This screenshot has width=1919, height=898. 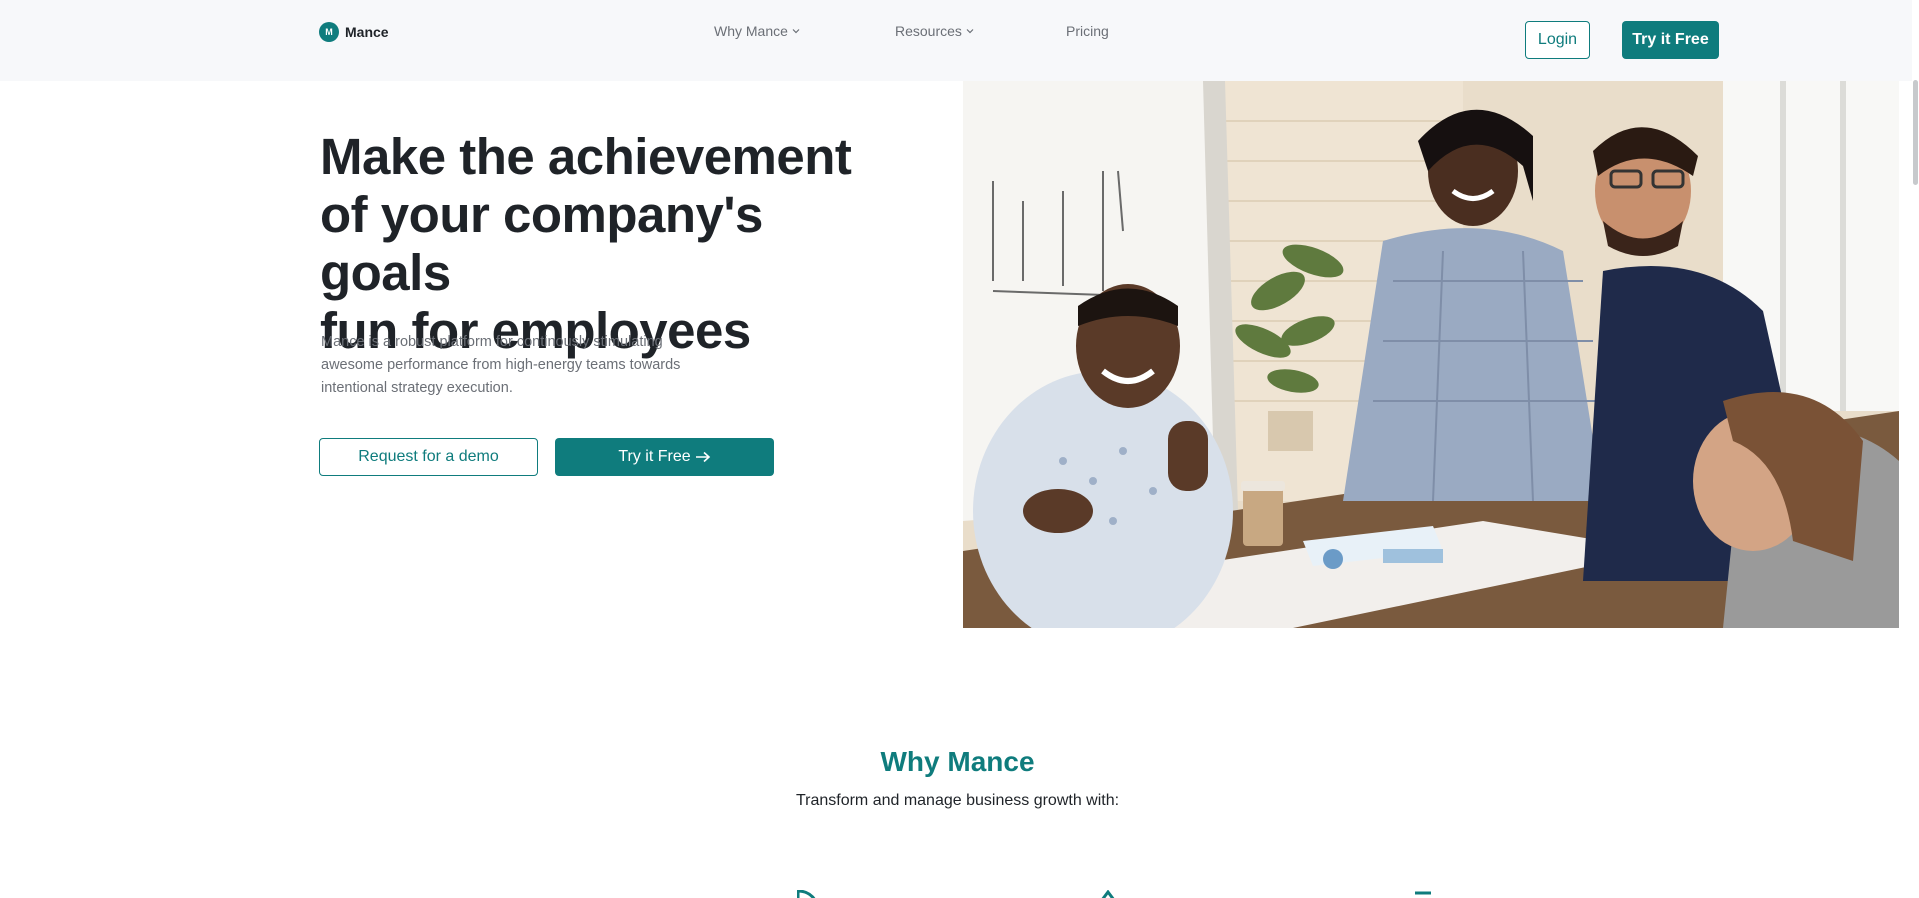 I want to click on try-free-hero-label: Try it Free, so click(x=654, y=456).